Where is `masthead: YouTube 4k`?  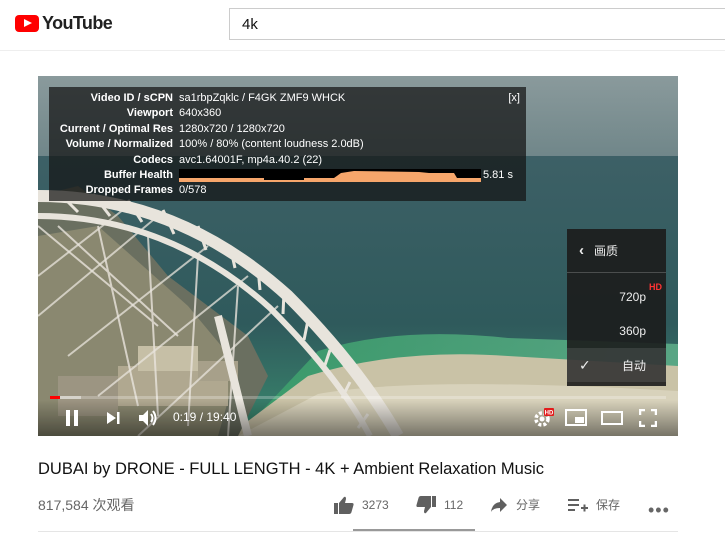
masthead: YouTube 4k is located at coordinates (362, 25).